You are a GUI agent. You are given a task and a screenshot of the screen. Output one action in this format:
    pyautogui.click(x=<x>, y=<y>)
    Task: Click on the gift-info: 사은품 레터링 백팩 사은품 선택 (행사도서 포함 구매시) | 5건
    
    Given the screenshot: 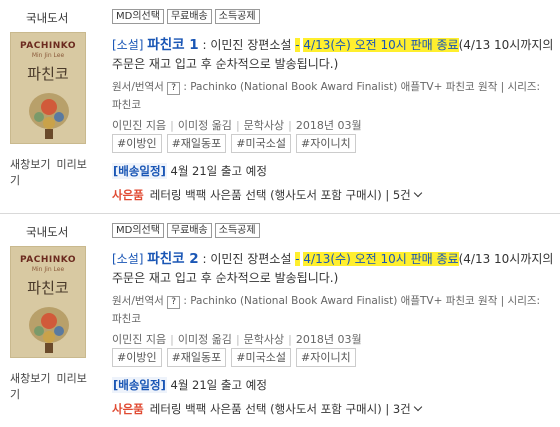 What is the action you would take?
    pyautogui.click(x=267, y=195)
    